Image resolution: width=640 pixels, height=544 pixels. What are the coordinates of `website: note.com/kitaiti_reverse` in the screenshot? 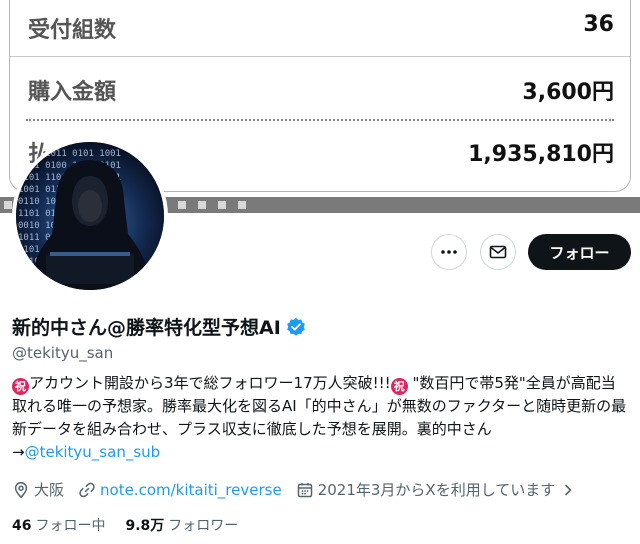 It's located at (180, 490).